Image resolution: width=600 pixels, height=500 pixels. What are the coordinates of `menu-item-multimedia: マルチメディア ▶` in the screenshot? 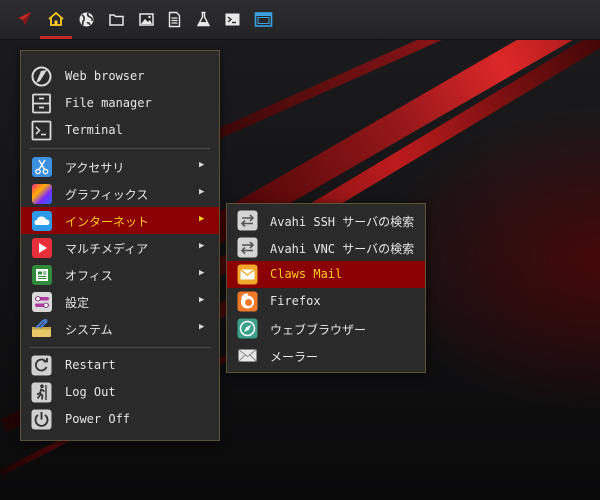 It's located at (120, 247).